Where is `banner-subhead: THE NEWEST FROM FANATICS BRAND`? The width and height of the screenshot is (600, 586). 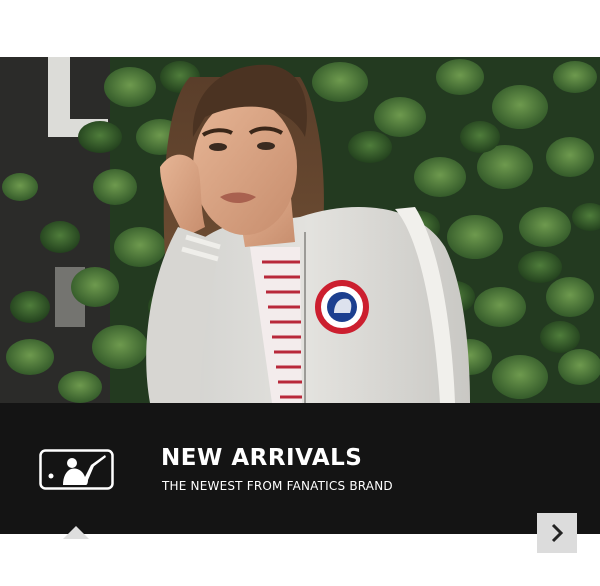 banner-subhead: THE NEWEST FROM FANATICS BRAND is located at coordinates (277, 486).